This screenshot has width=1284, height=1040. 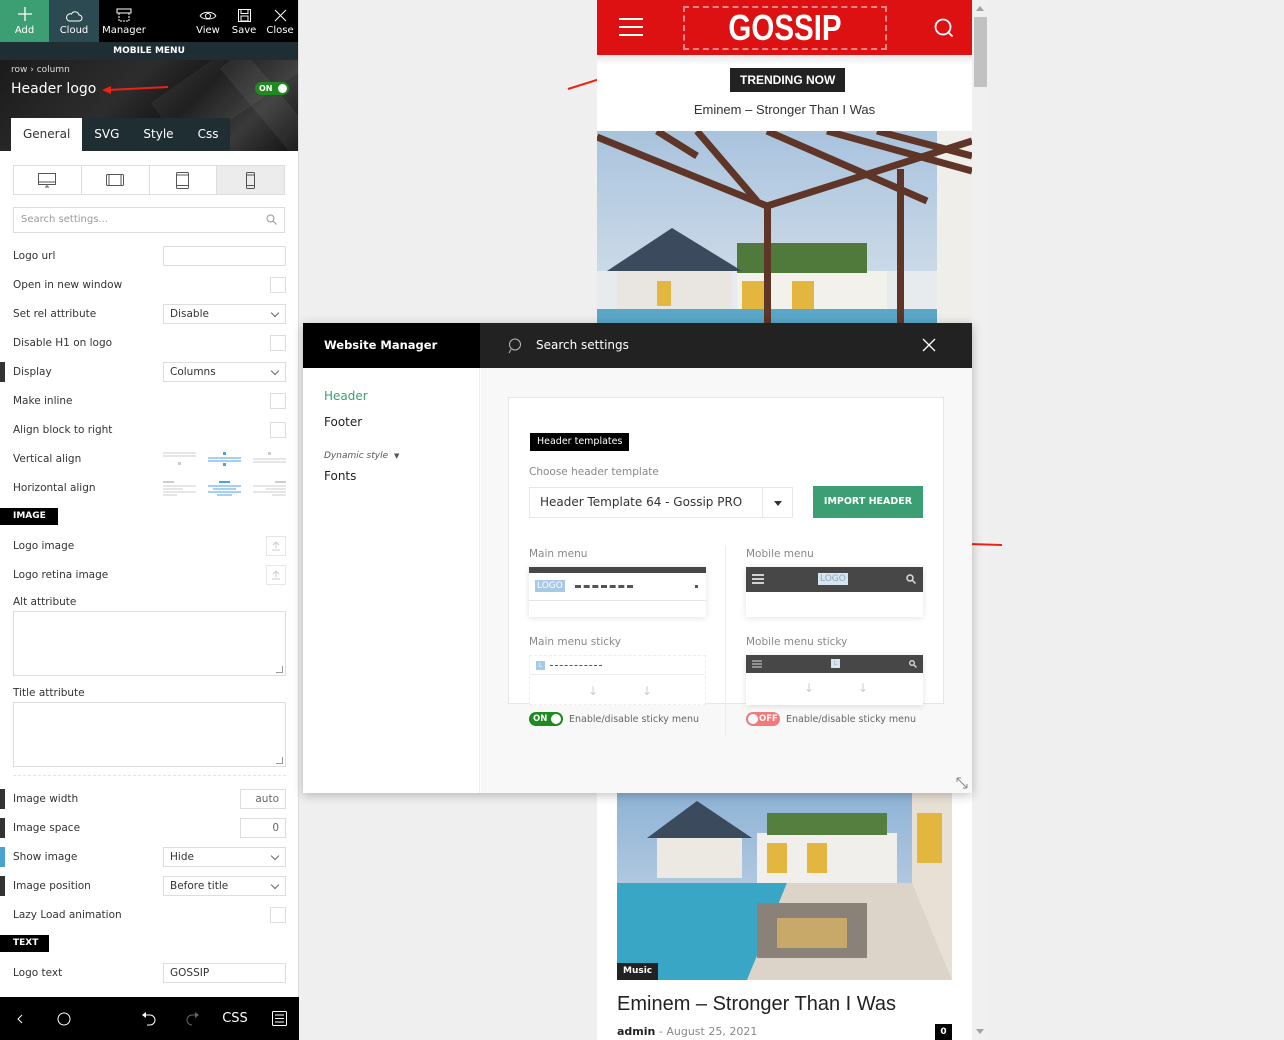 I want to click on header-template-select: Header Template 64 - Gossip PRO, so click(x=661, y=502).